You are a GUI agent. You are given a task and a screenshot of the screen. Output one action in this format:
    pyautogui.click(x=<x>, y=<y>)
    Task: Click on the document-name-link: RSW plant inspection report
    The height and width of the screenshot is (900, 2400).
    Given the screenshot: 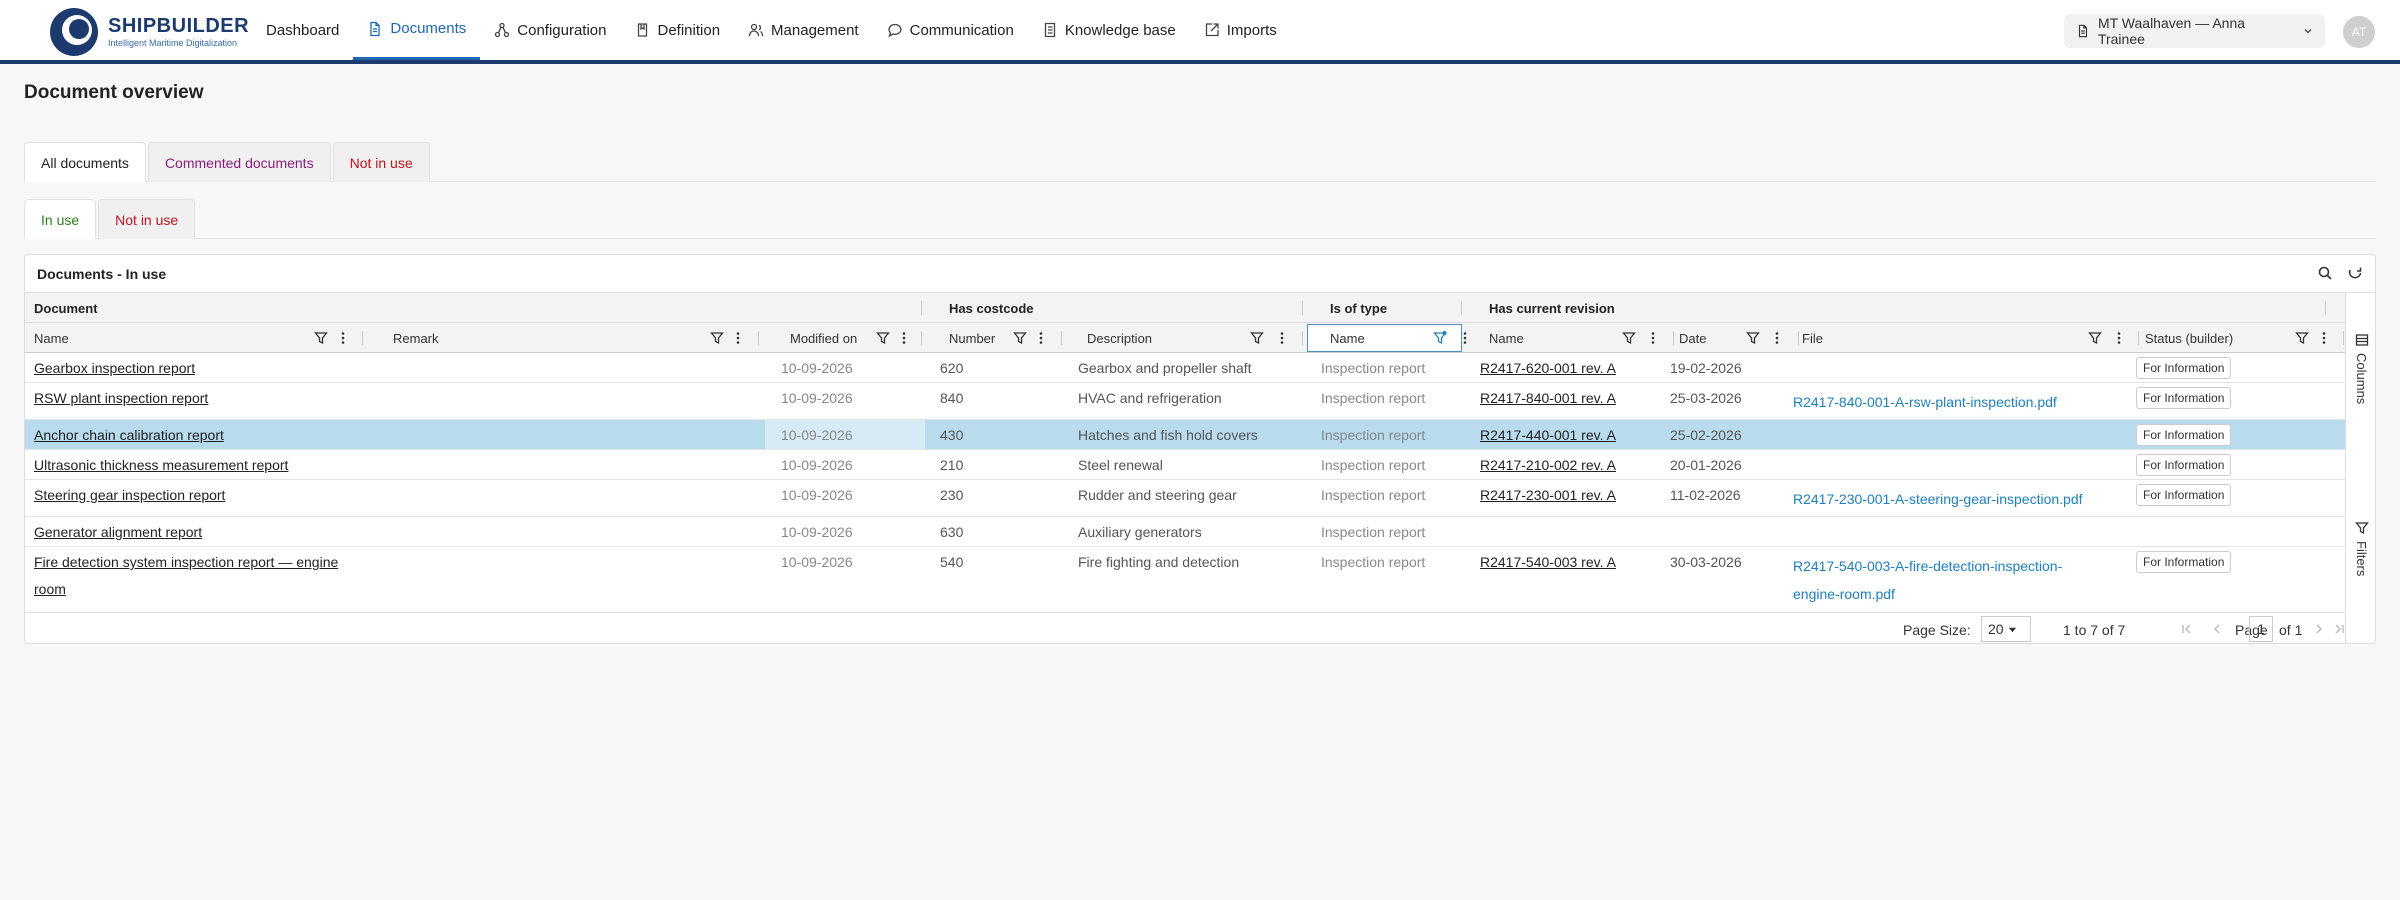 What is the action you would take?
    pyautogui.click(x=121, y=398)
    